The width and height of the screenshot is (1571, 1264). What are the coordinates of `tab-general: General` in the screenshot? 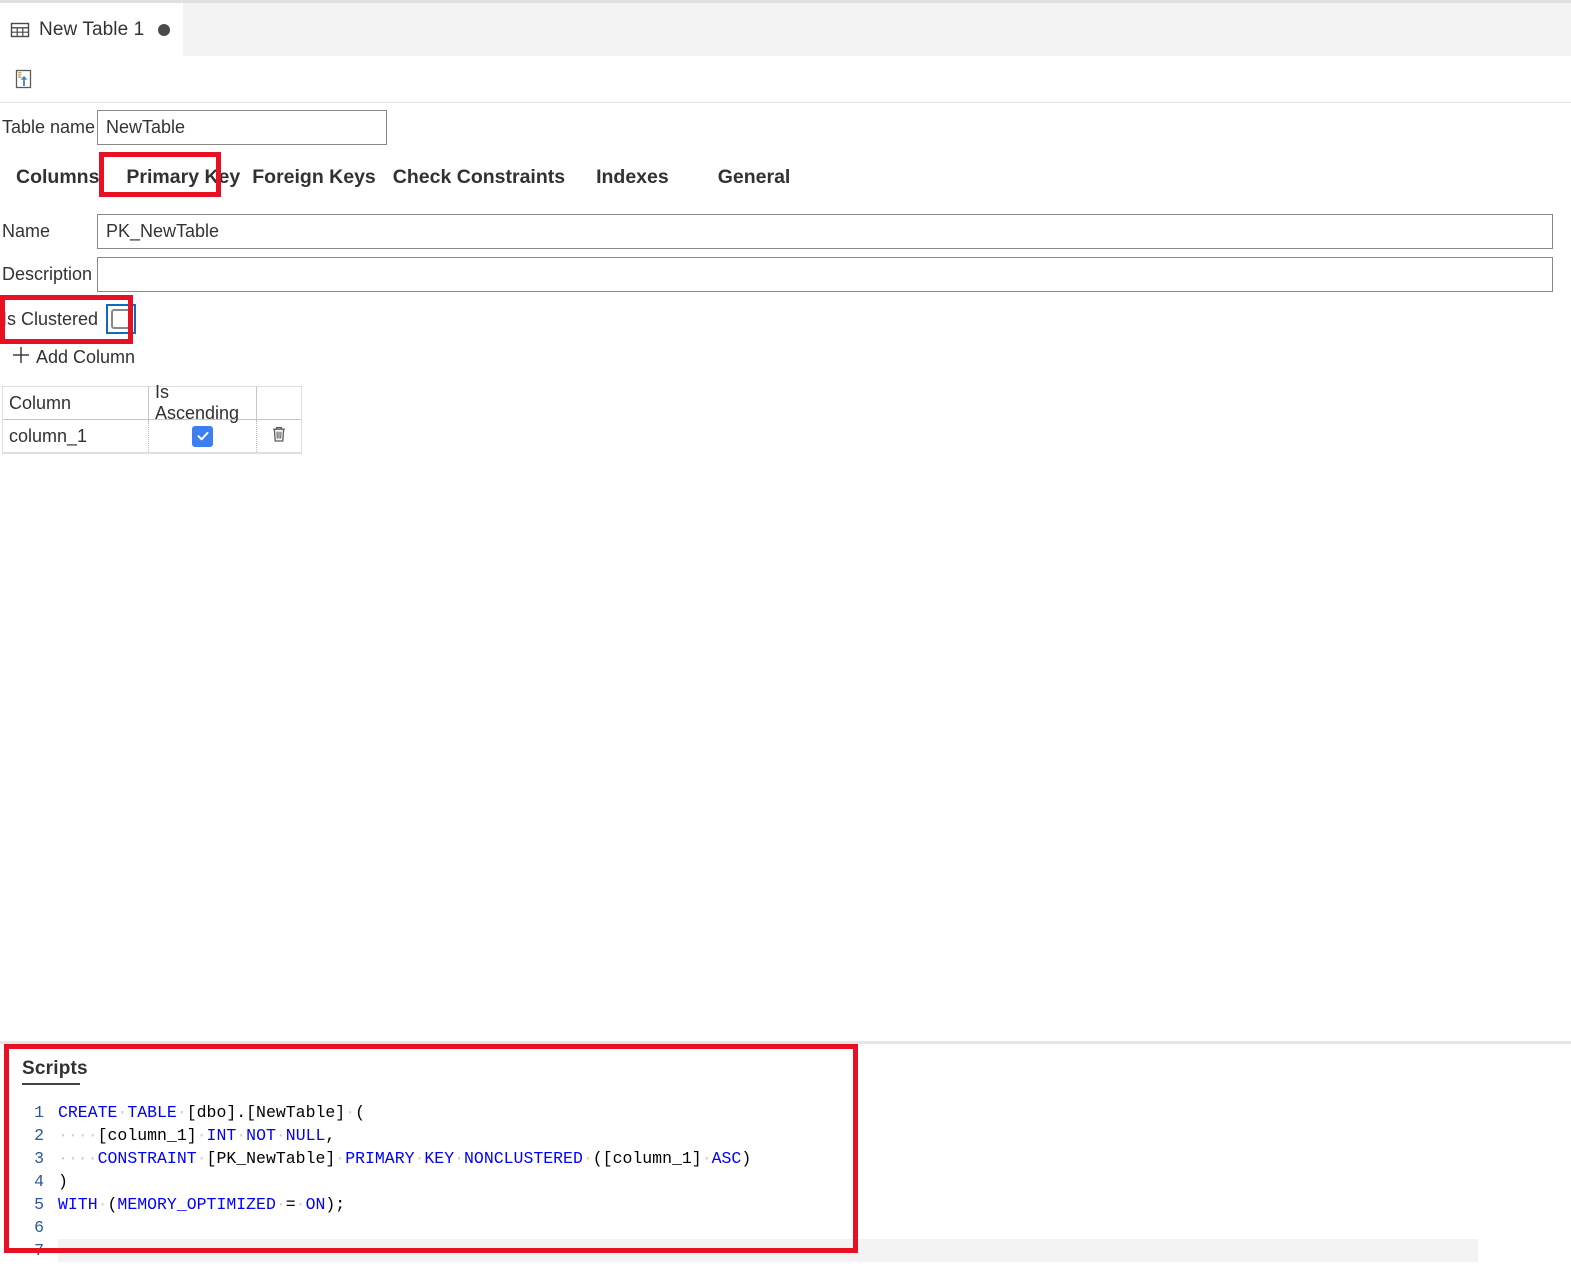 It's located at (754, 177).